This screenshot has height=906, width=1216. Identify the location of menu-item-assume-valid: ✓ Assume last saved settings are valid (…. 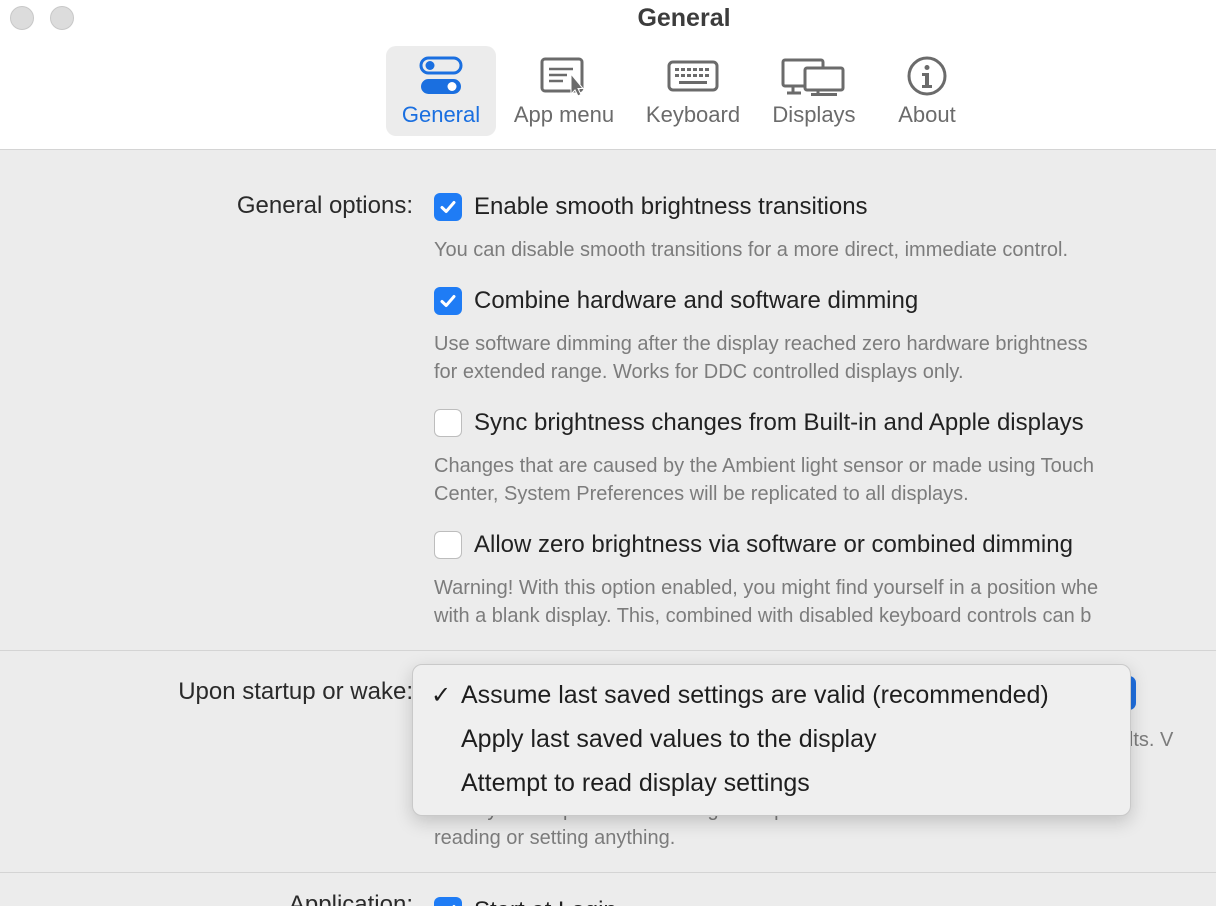
(771, 697).